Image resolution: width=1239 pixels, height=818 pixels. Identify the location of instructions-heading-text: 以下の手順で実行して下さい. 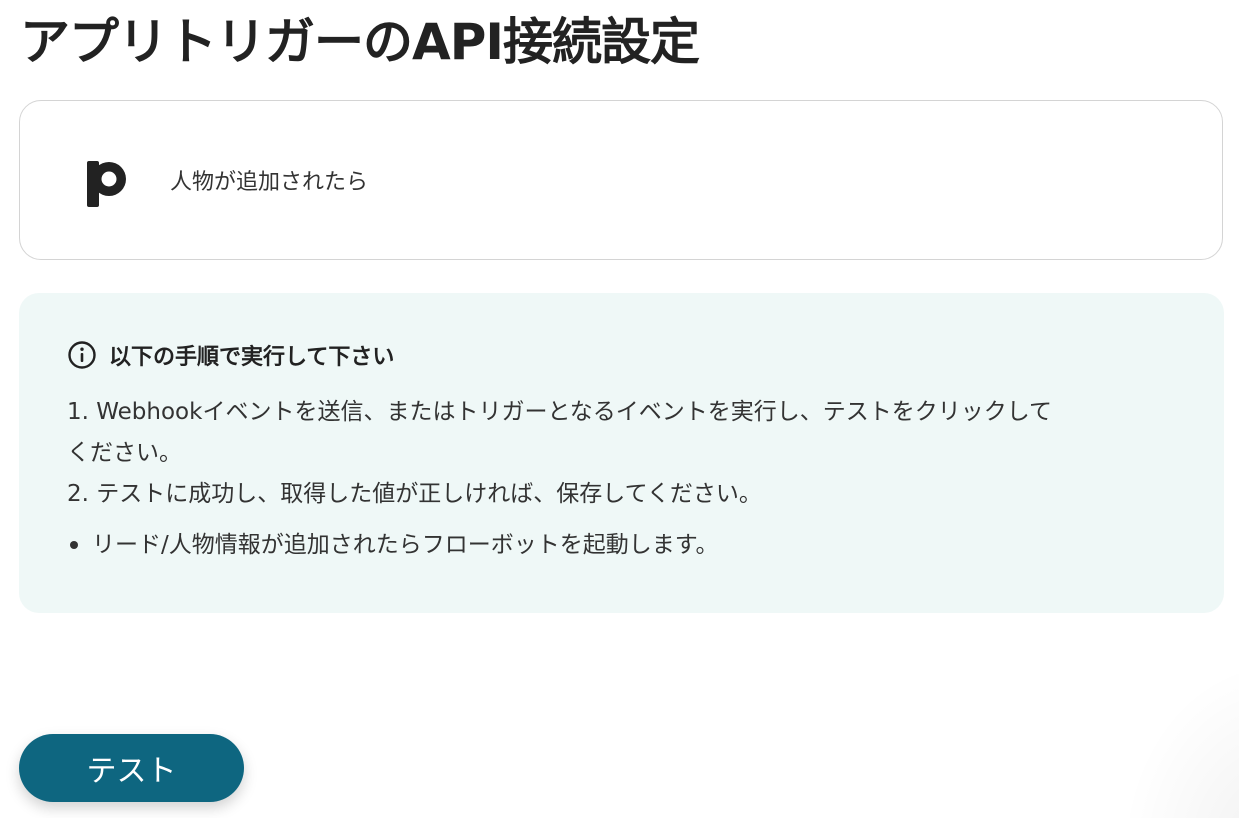
(252, 357).